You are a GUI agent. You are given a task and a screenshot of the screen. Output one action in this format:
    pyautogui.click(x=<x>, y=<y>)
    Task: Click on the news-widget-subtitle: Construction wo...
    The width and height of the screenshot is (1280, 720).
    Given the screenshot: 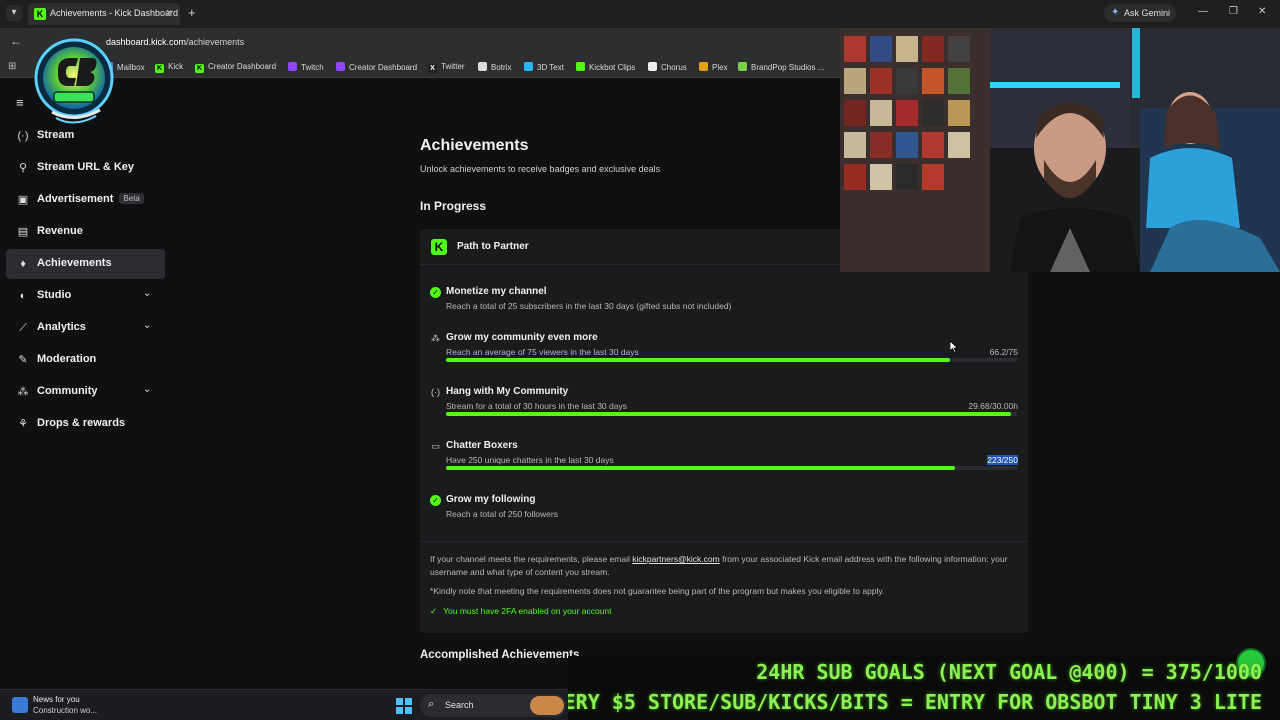 What is the action you would take?
    pyautogui.click(x=65, y=710)
    